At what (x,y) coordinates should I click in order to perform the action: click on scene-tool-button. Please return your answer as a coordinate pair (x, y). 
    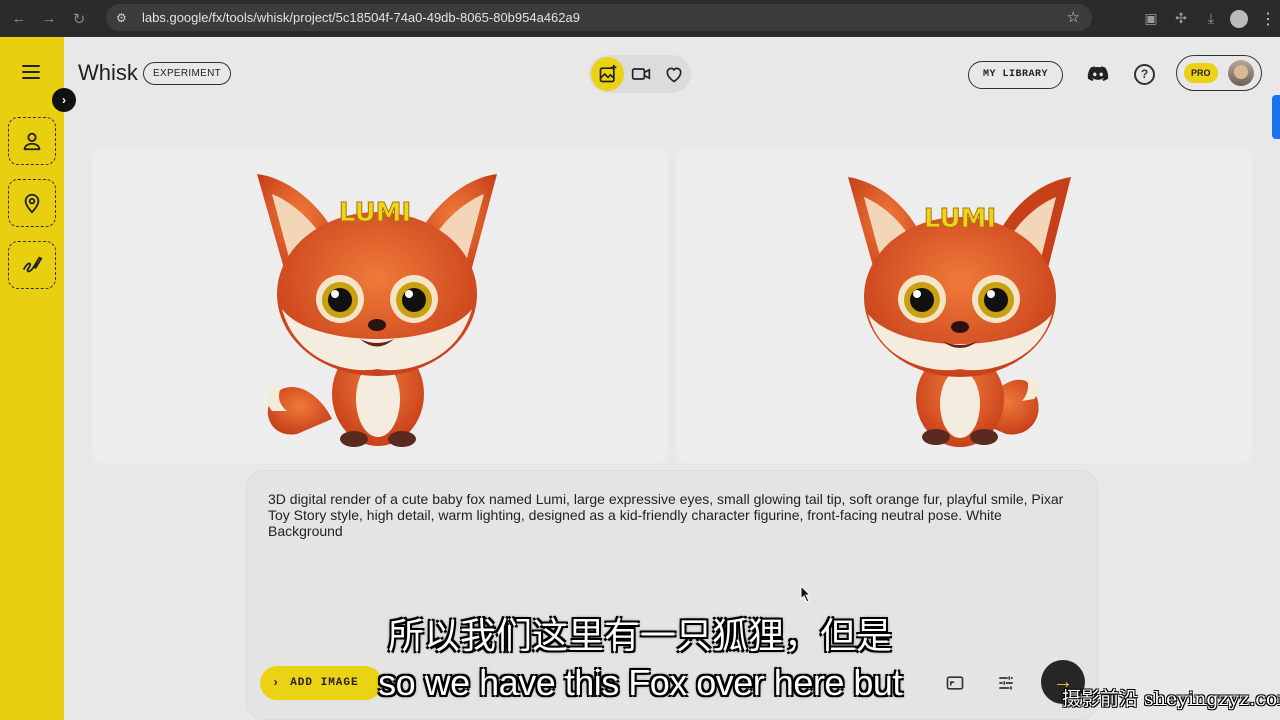
    Looking at the image, I should click on (32, 203).